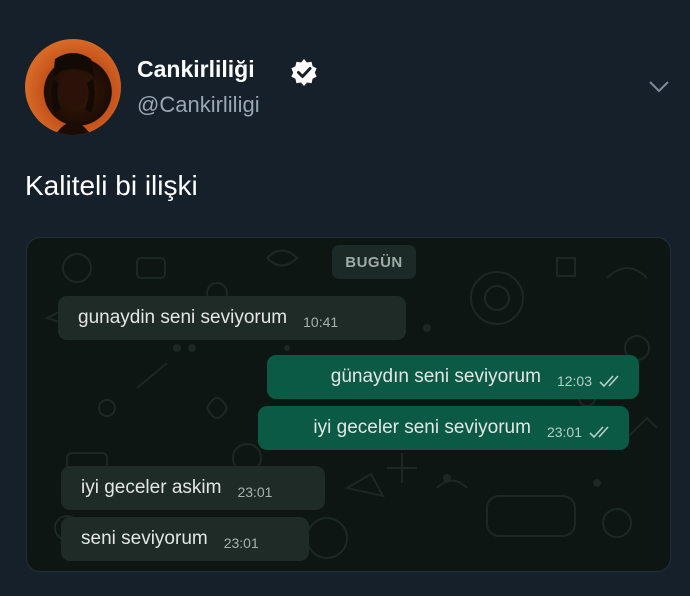 Image resolution: width=690 pixels, height=596 pixels. Describe the element at coordinates (304, 72) in the screenshot. I see `verified-badge-icon` at that location.